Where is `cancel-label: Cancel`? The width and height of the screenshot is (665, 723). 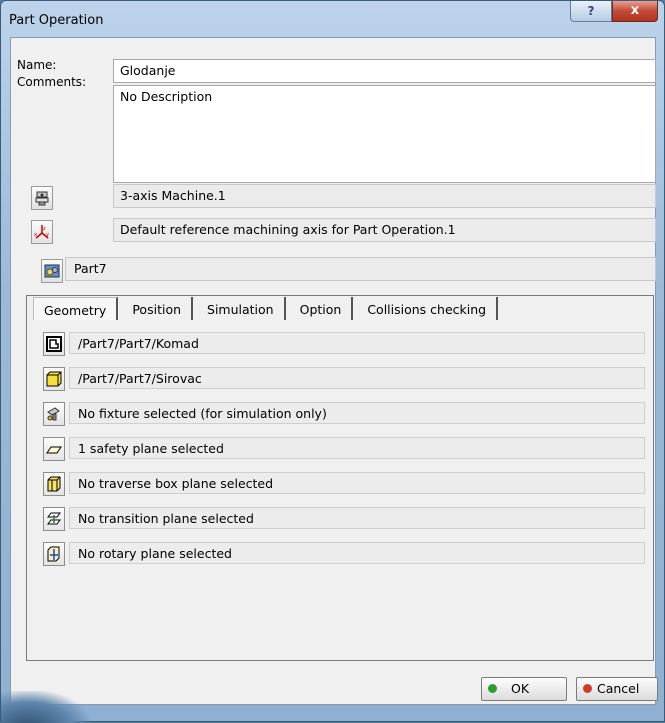
cancel-label: Cancel is located at coordinates (618, 688).